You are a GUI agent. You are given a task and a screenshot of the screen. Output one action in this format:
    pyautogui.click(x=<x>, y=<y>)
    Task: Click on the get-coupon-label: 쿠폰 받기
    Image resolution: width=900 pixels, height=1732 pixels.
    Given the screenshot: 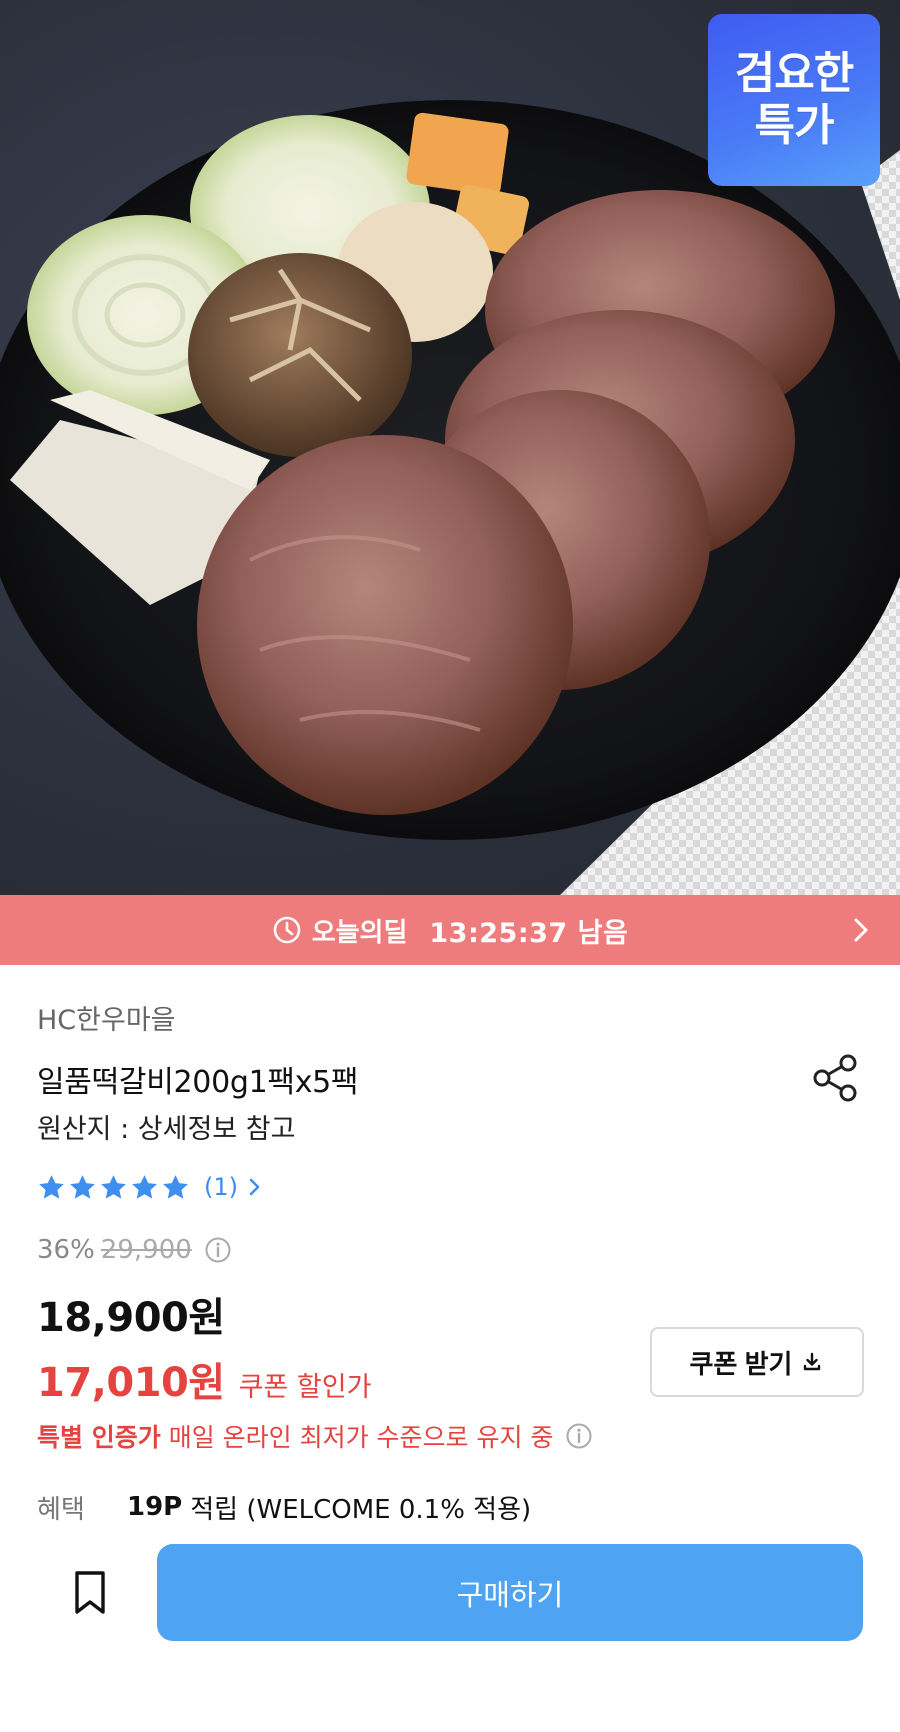 What is the action you would take?
    pyautogui.click(x=741, y=1363)
    